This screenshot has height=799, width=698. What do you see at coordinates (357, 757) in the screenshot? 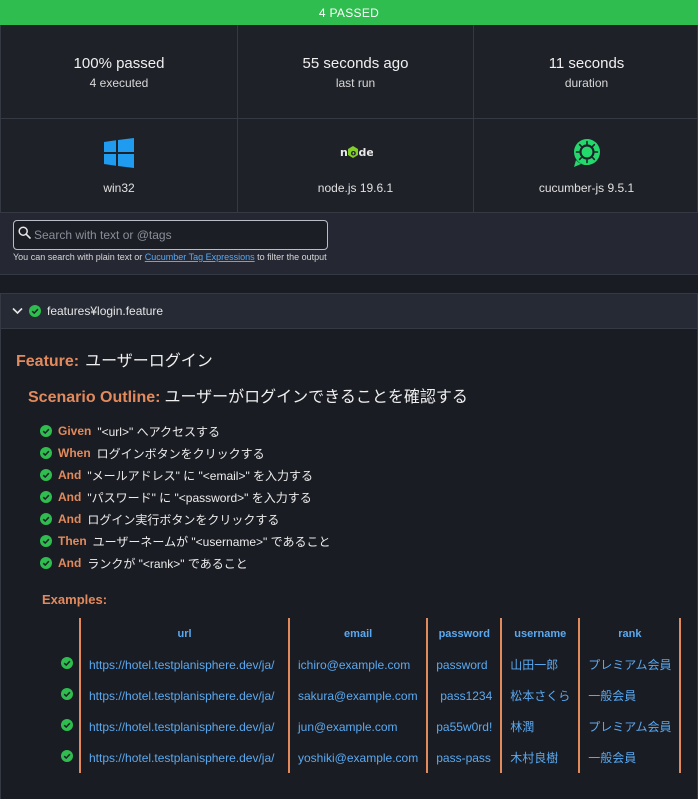
I see `cell-email: yoshiki@example.com` at bounding box center [357, 757].